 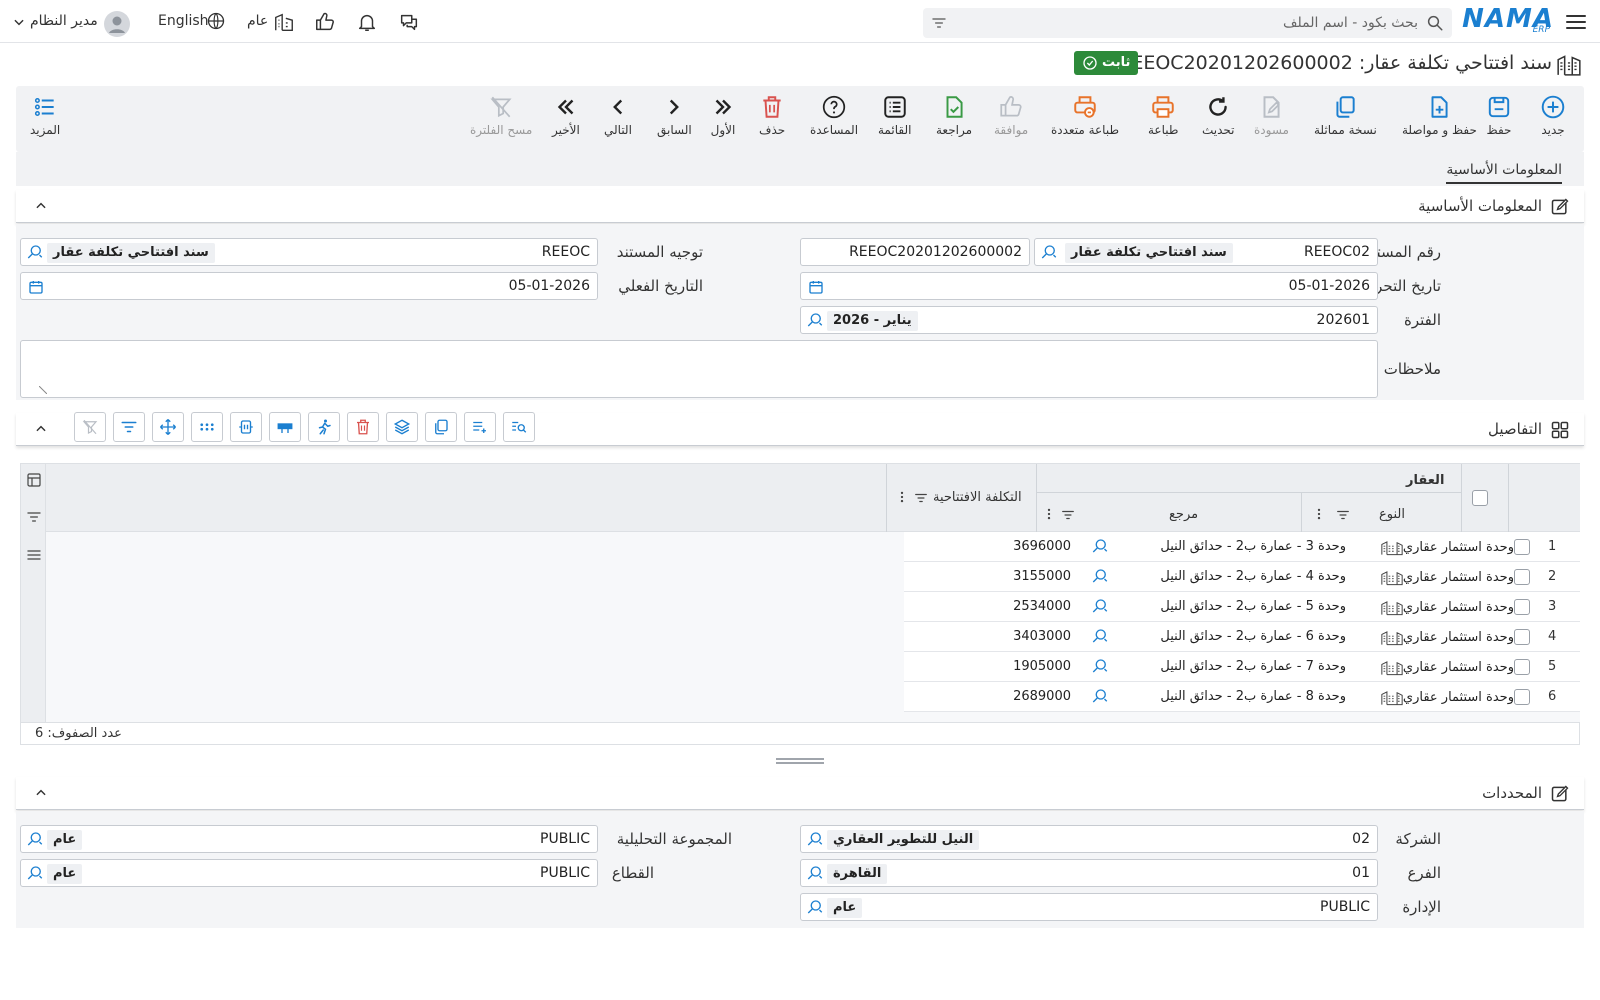 What do you see at coordinates (1271, 122) in the screenshot?
I see `draft-button: مسودة` at bounding box center [1271, 122].